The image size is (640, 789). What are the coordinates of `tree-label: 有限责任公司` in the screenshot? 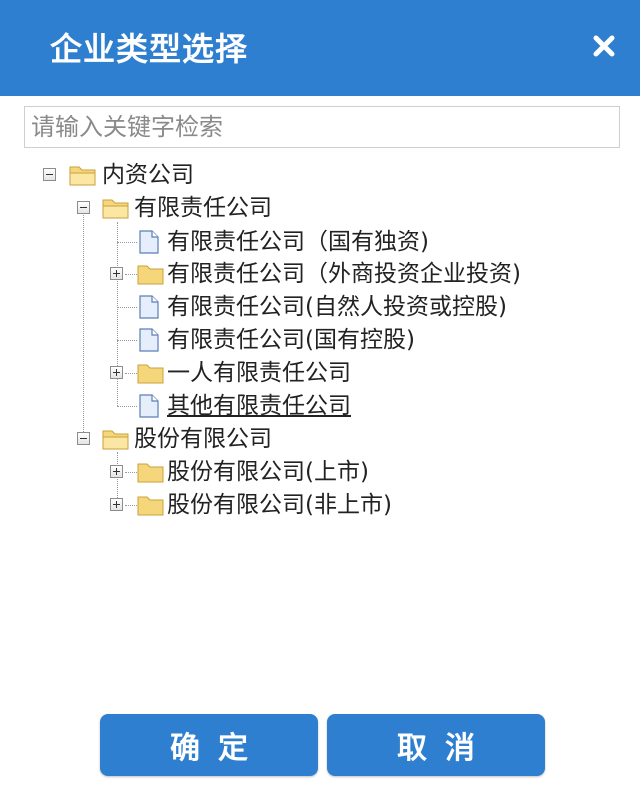 It's located at (203, 208).